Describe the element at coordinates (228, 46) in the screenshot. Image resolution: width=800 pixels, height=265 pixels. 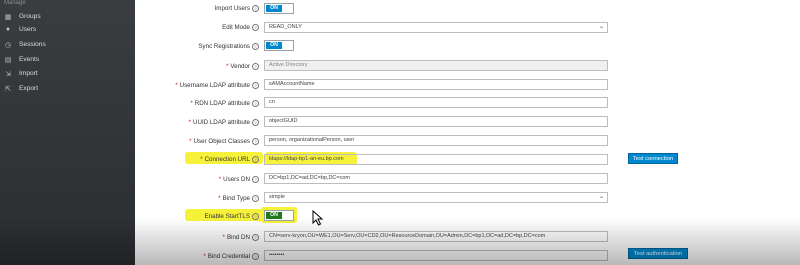
I see `sync-registrations-label: Sync Registrations?` at that location.